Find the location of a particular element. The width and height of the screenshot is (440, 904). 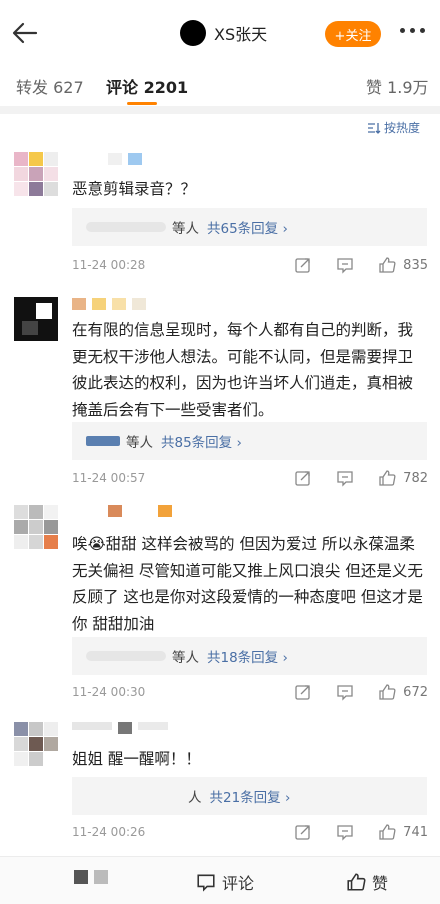

repost-placeholder is located at coordinates (91, 877).